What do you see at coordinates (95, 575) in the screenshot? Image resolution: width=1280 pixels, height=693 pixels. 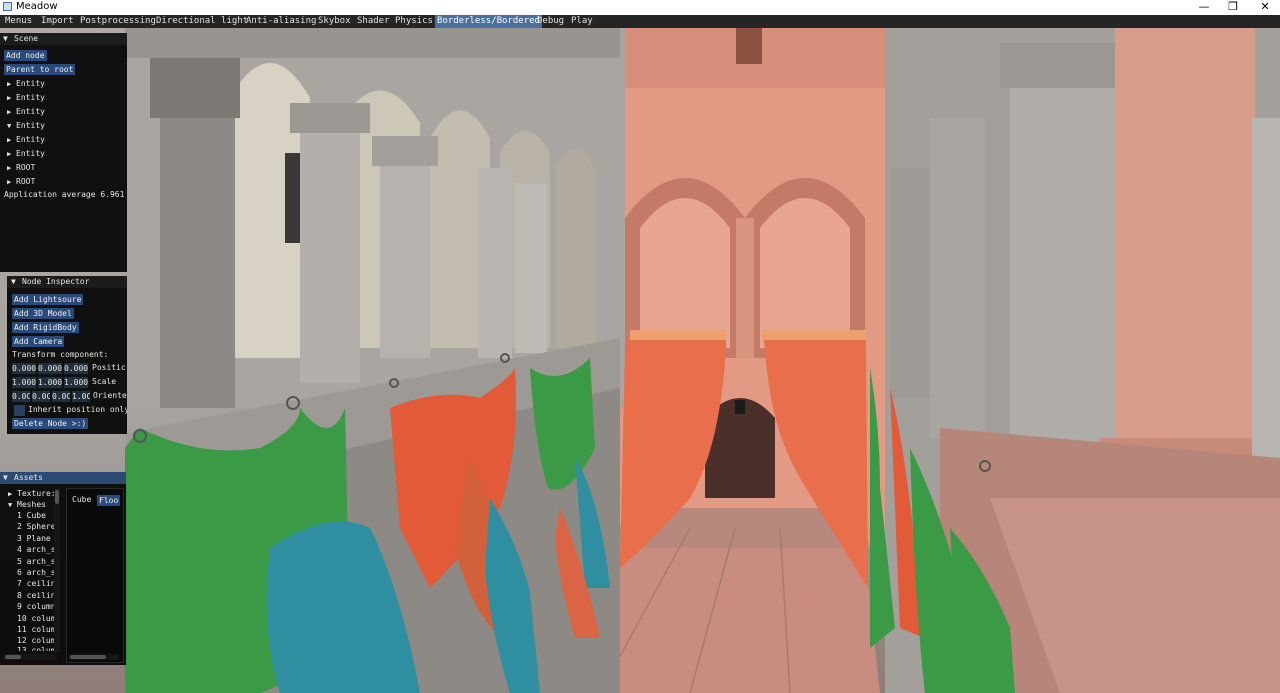 I see `asset-selection-child: Cube Floo` at bounding box center [95, 575].